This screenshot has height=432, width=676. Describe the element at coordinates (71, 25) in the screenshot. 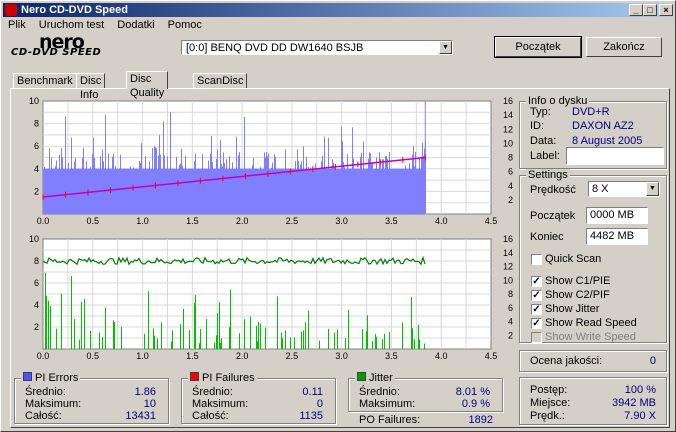

I see `menu-uruchom-test: Uruchom test` at that location.